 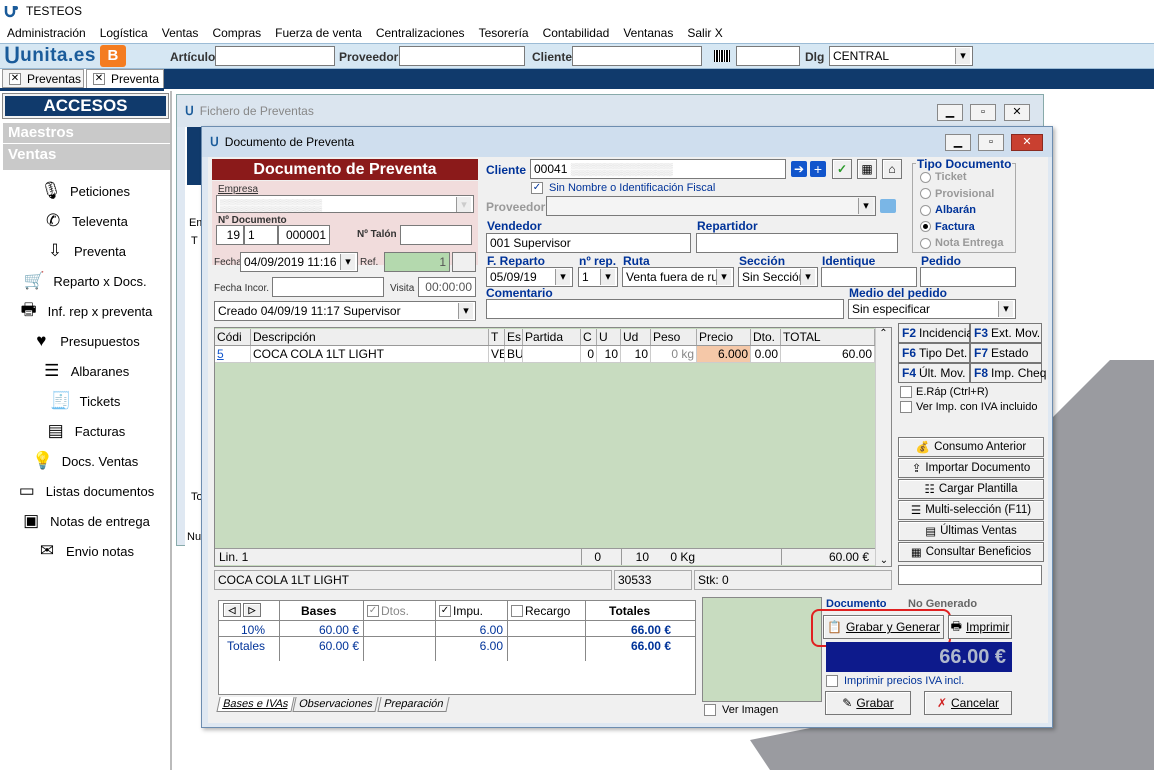 I want to click on menu-item-7: Contabilidad, so click(x=576, y=33).